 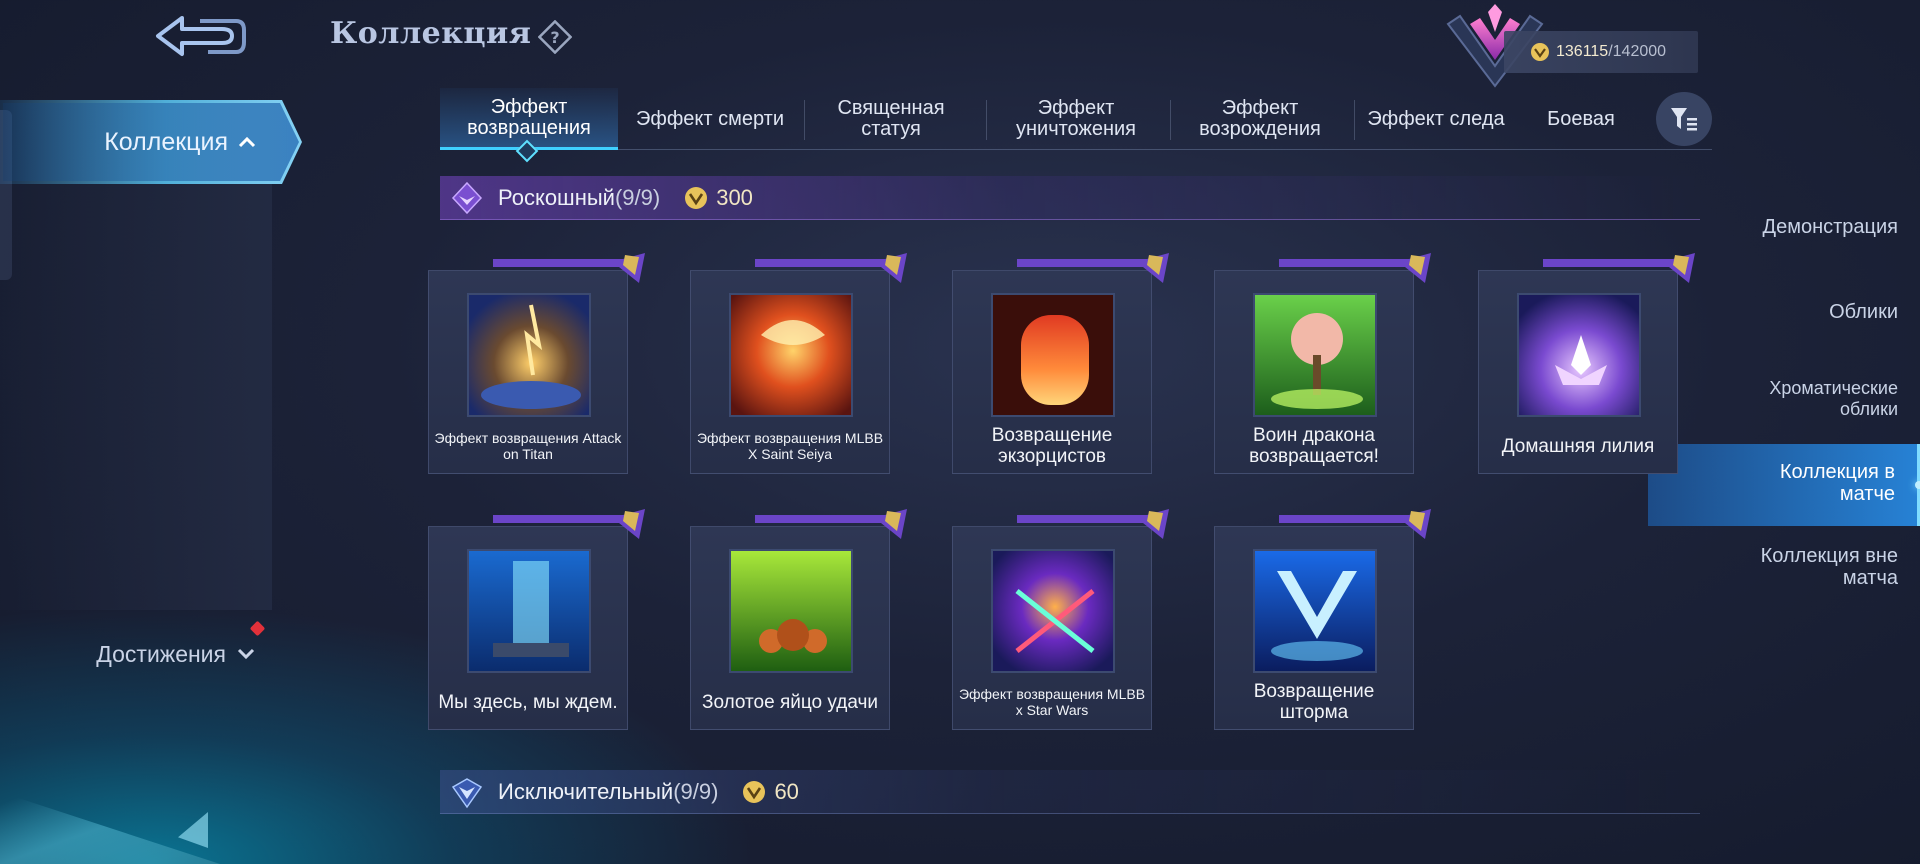 I want to click on sidebar-panel, so click(x=136, y=397).